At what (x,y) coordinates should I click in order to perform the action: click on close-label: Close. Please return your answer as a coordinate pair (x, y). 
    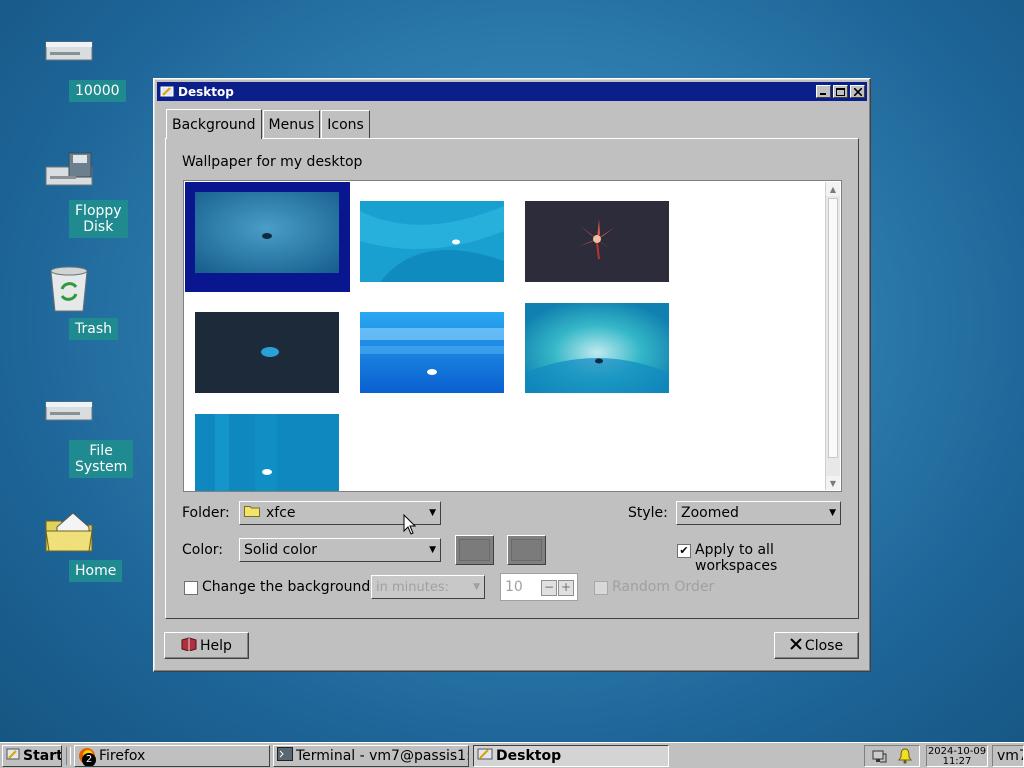
    Looking at the image, I should click on (824, 645).